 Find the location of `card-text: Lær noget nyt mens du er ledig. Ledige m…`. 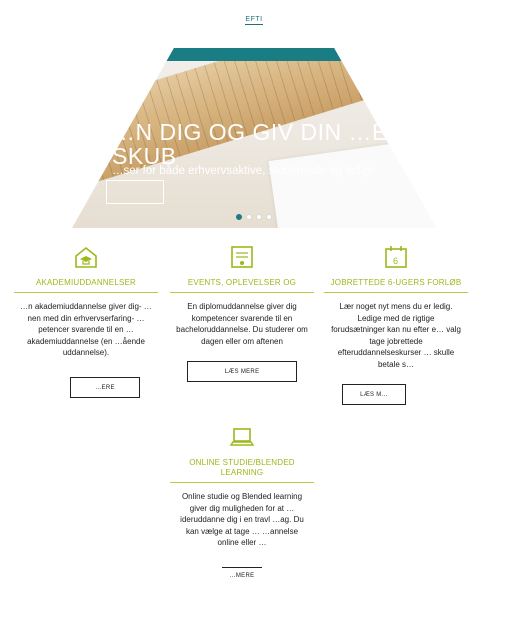

card-text: Lær noget nyt mens du er ledig. Ledige m… is located at coordinates (396, 335).